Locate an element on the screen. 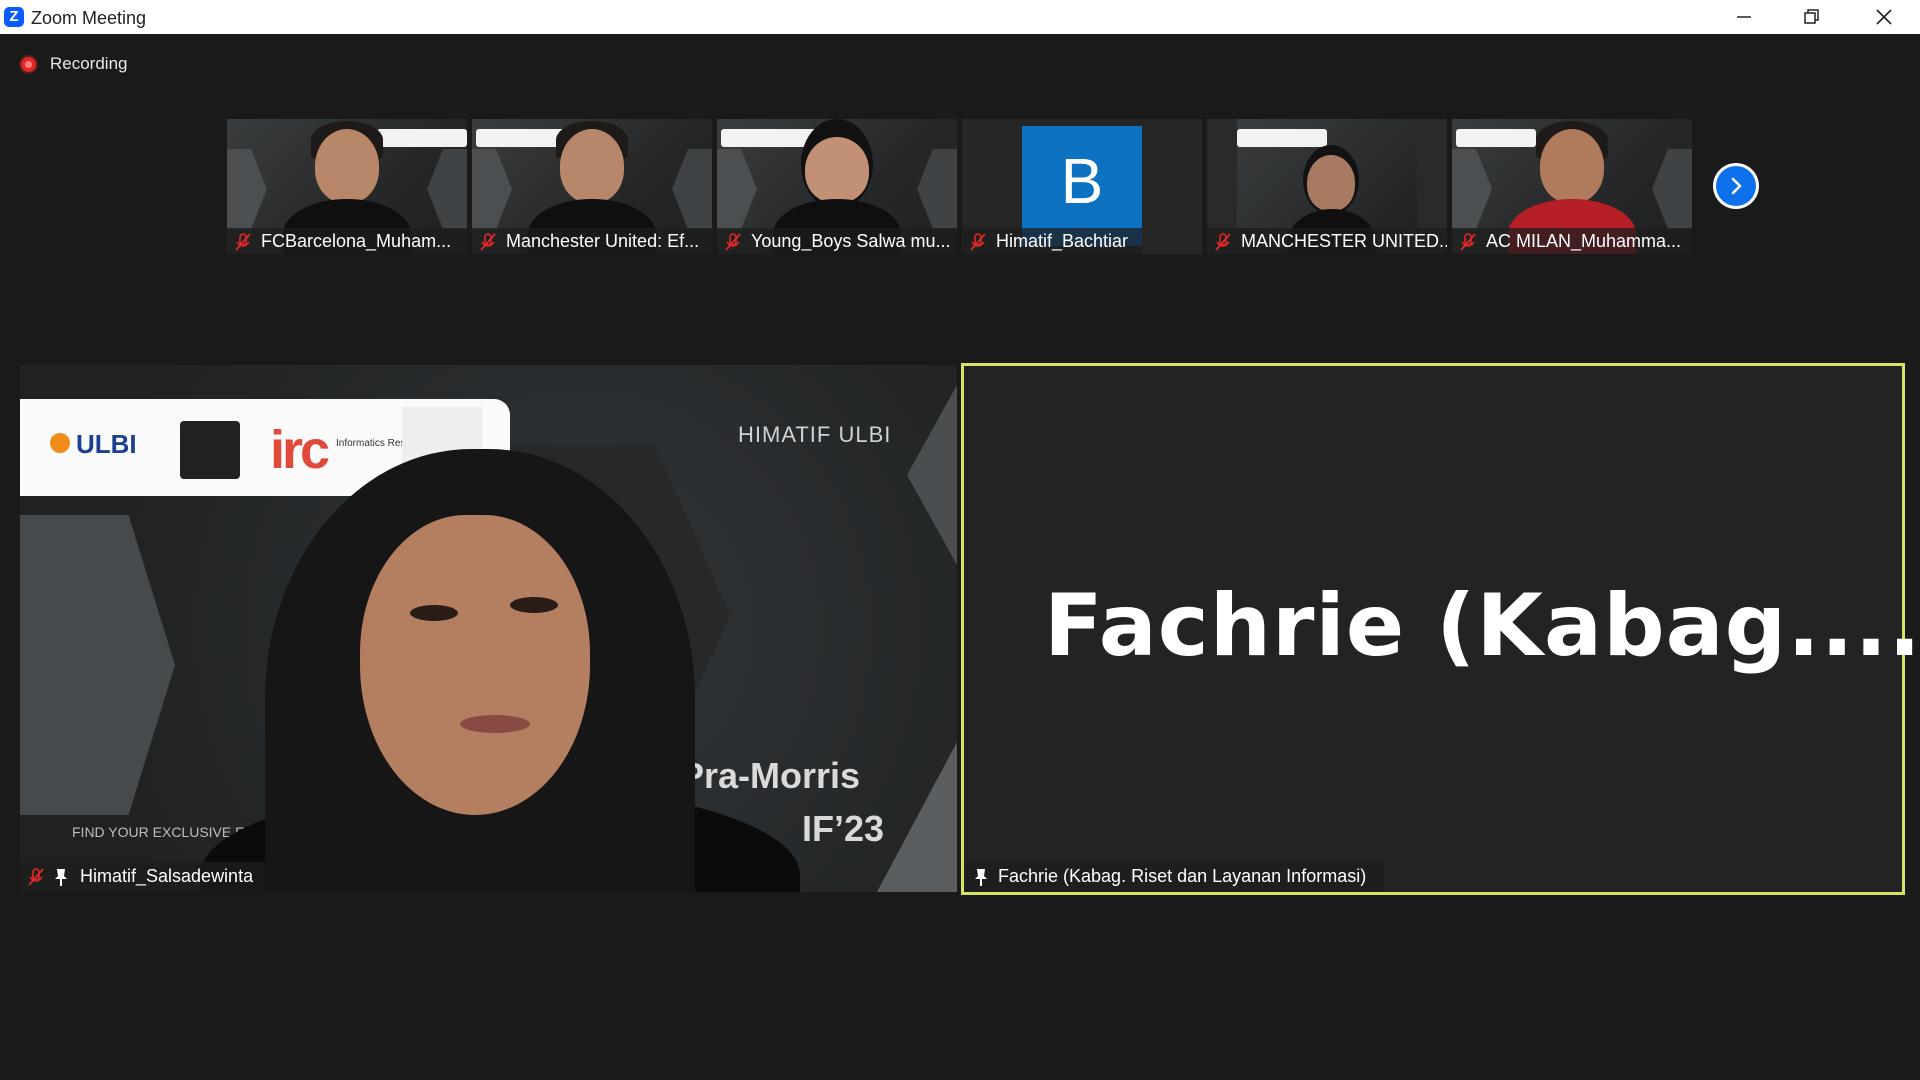  participant-name-bar: Himatif_Salsadewinta is located at coordinates (142, 877).